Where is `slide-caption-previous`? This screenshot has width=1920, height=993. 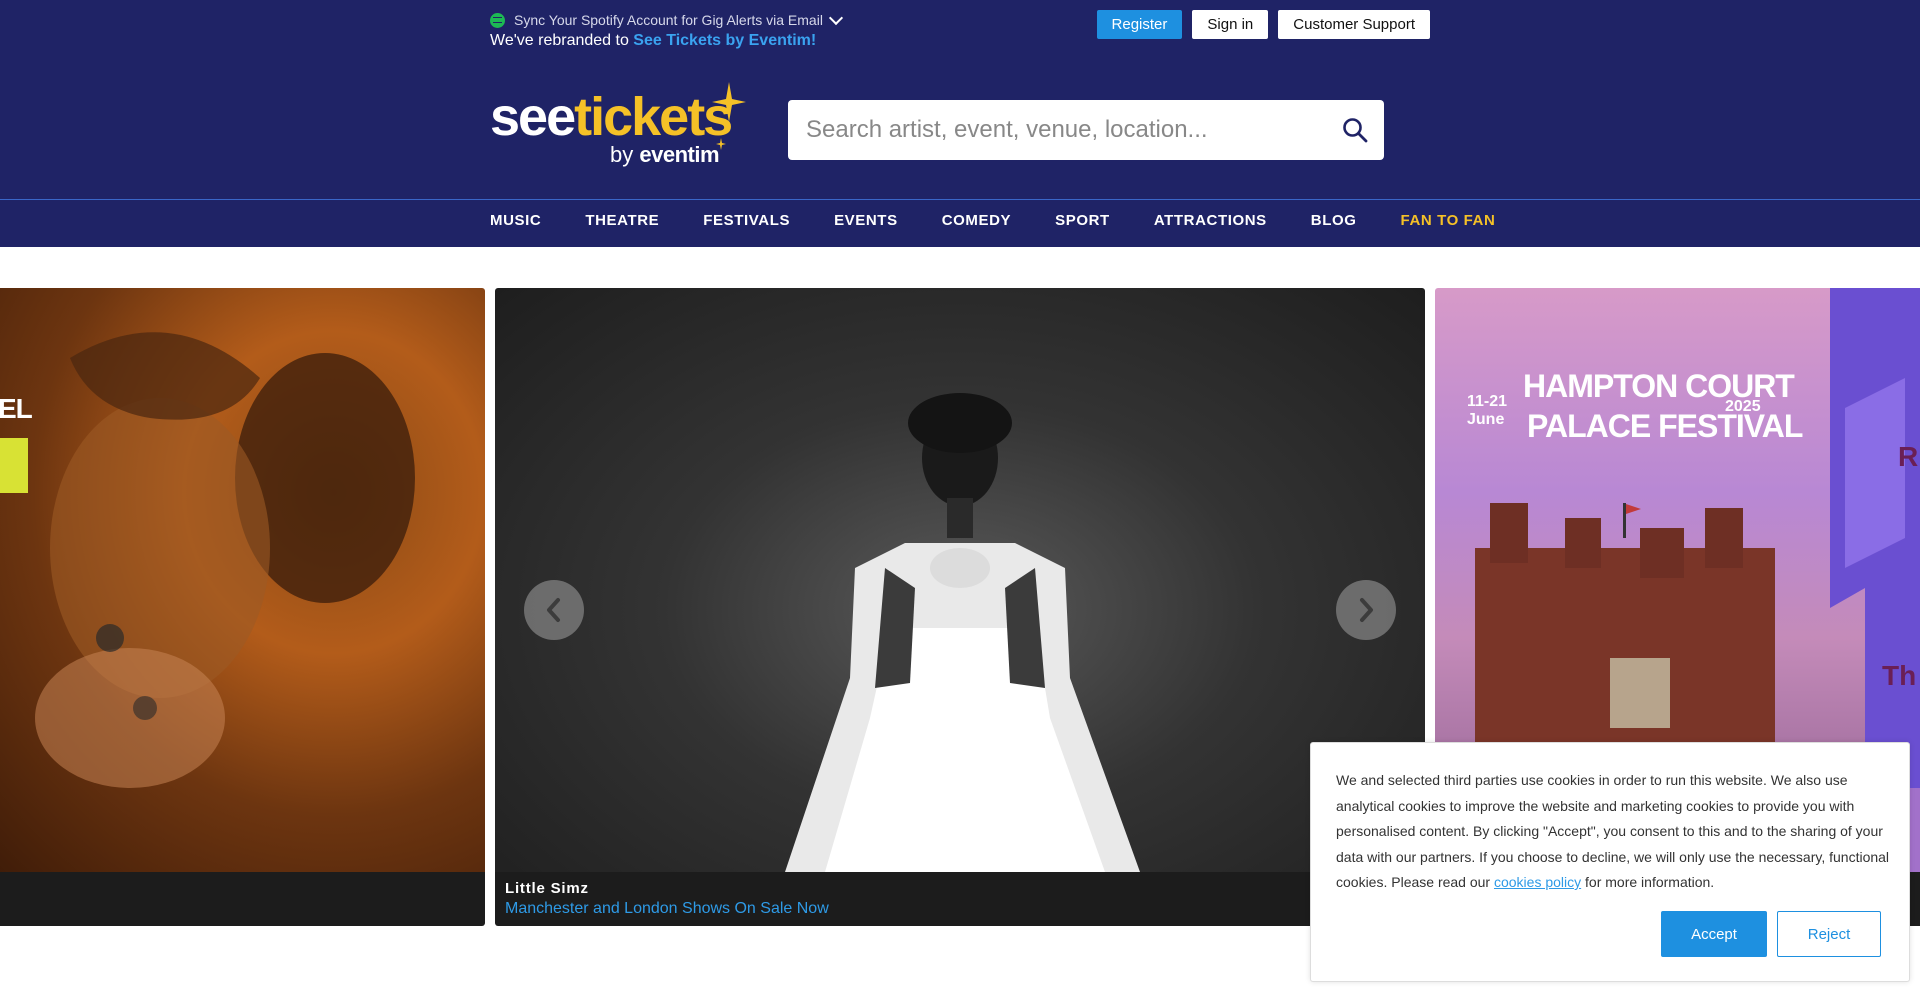
slide-caption-previous is located at coordinates (242, 899).